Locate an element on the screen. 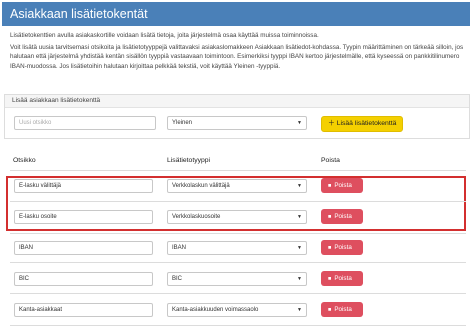 This screenshot has width=474, height=335. new-type-value: Yleinen is located at coordinates (182, 123).